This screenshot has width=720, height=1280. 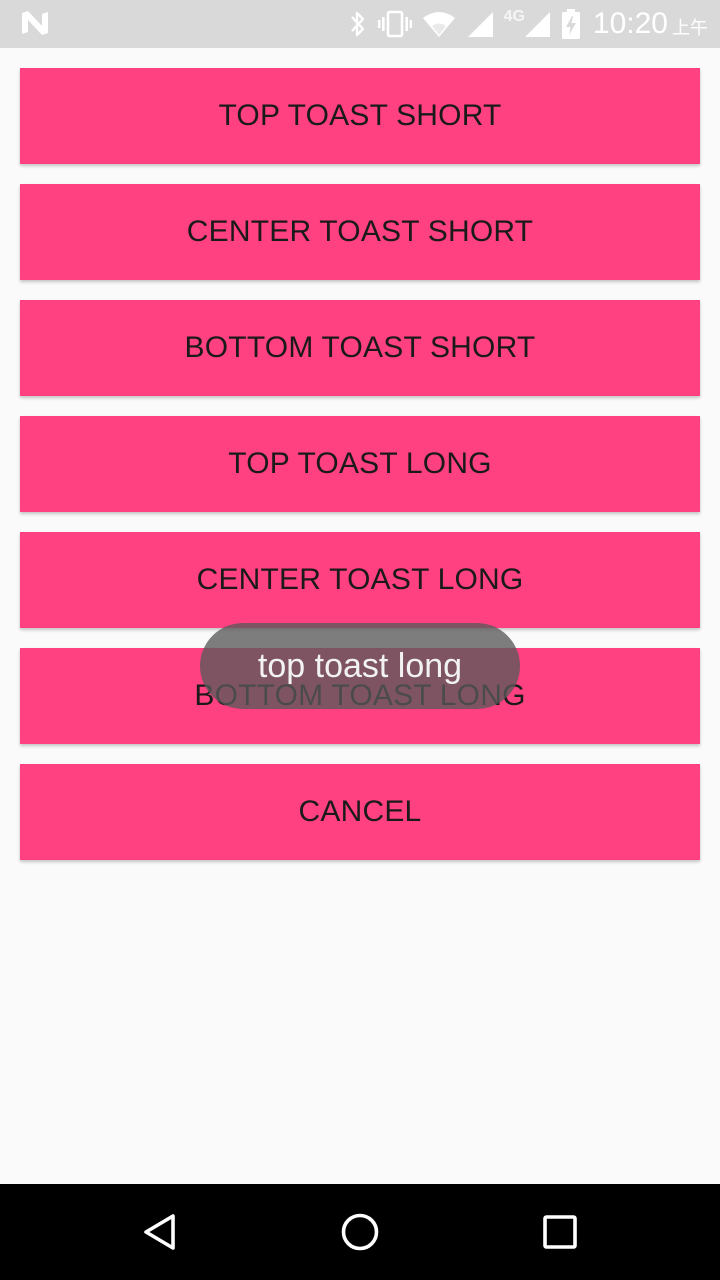 I want to click on status-bar: 4G 10:20 上午, so click(x=360, y=24).